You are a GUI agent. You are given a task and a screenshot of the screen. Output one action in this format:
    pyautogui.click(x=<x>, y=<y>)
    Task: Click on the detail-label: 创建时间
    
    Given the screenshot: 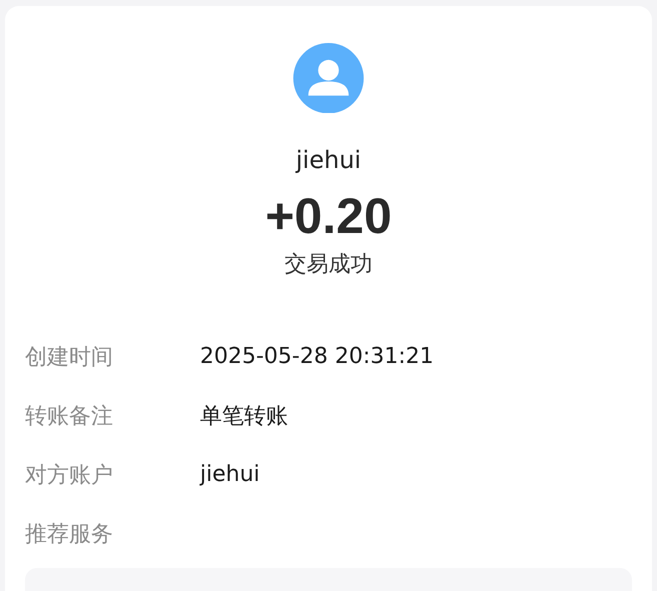 What is the action you would take?
    pyautogui.click(x=69, y=358)
    